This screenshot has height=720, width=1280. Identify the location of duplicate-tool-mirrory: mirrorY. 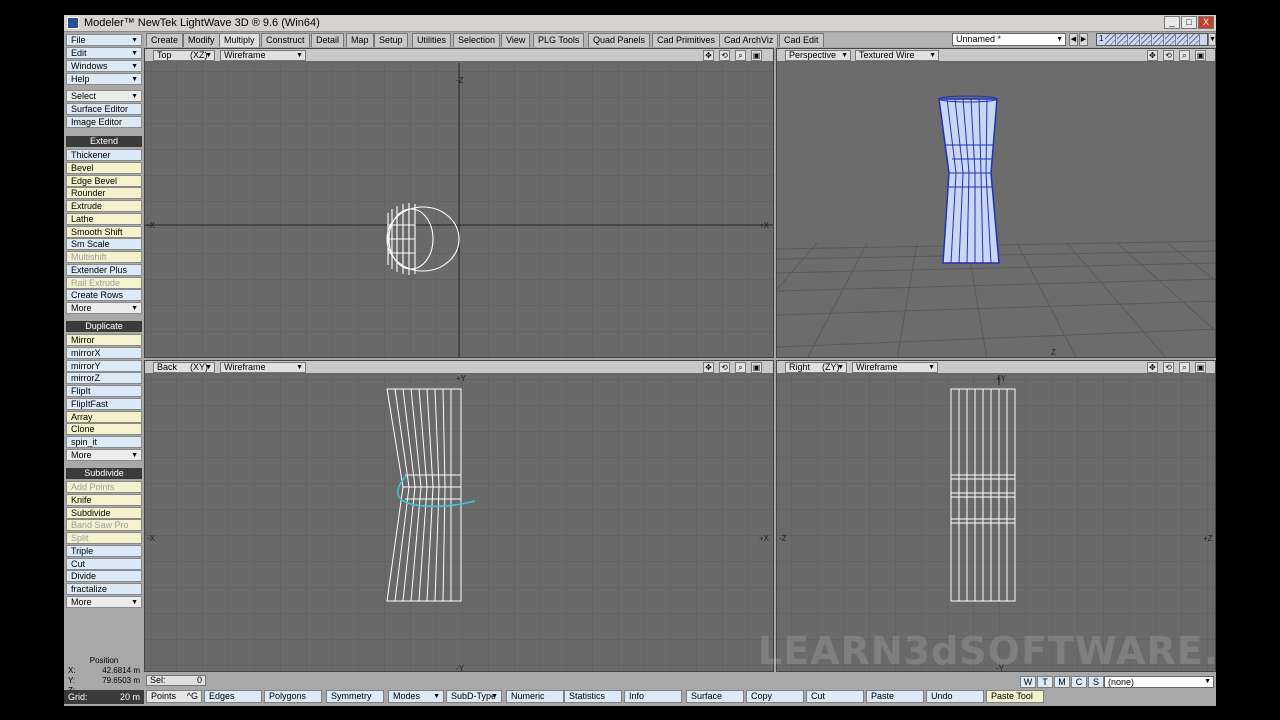
(104, 365).